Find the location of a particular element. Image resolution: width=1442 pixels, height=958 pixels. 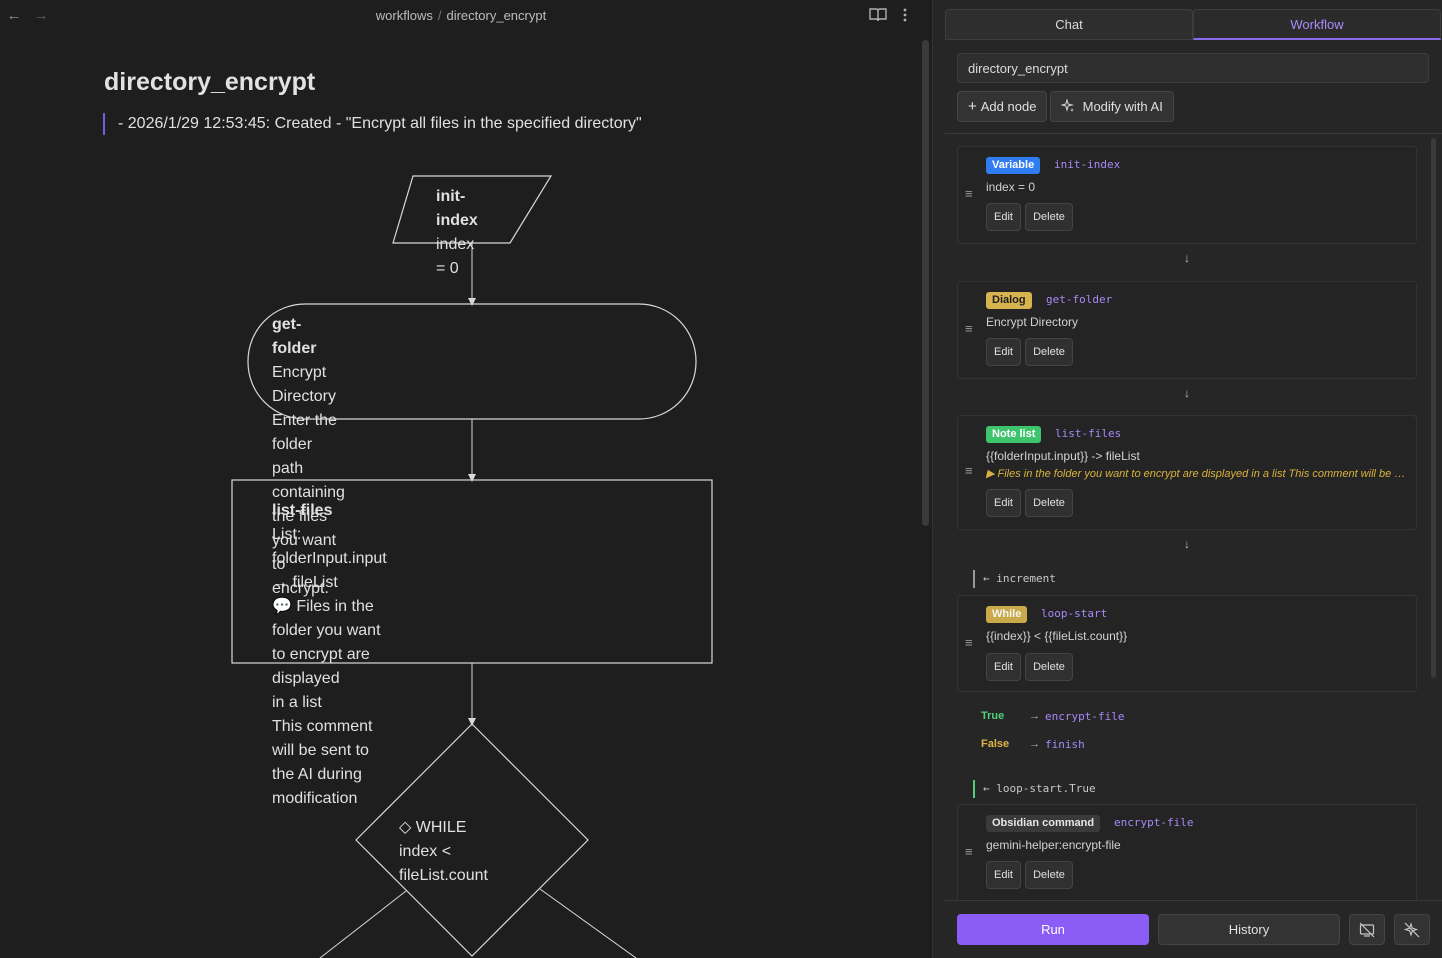

node-description: Encrypt Directory is located at coordinates (1032, 322).